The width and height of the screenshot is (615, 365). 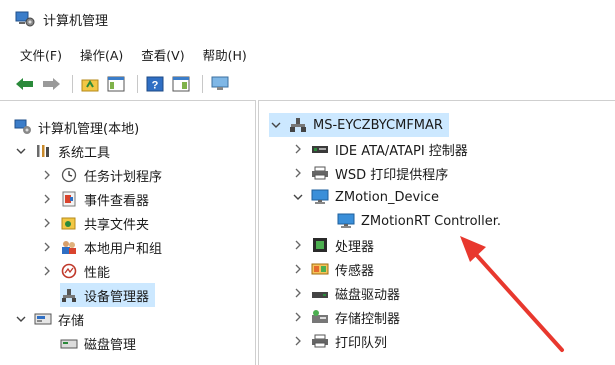 What do you see at coordinates (378, 125) in the screenshot?
I see `device-root-label: MS-EYCZBYCMFMAR` at bounding box center [378, 125].